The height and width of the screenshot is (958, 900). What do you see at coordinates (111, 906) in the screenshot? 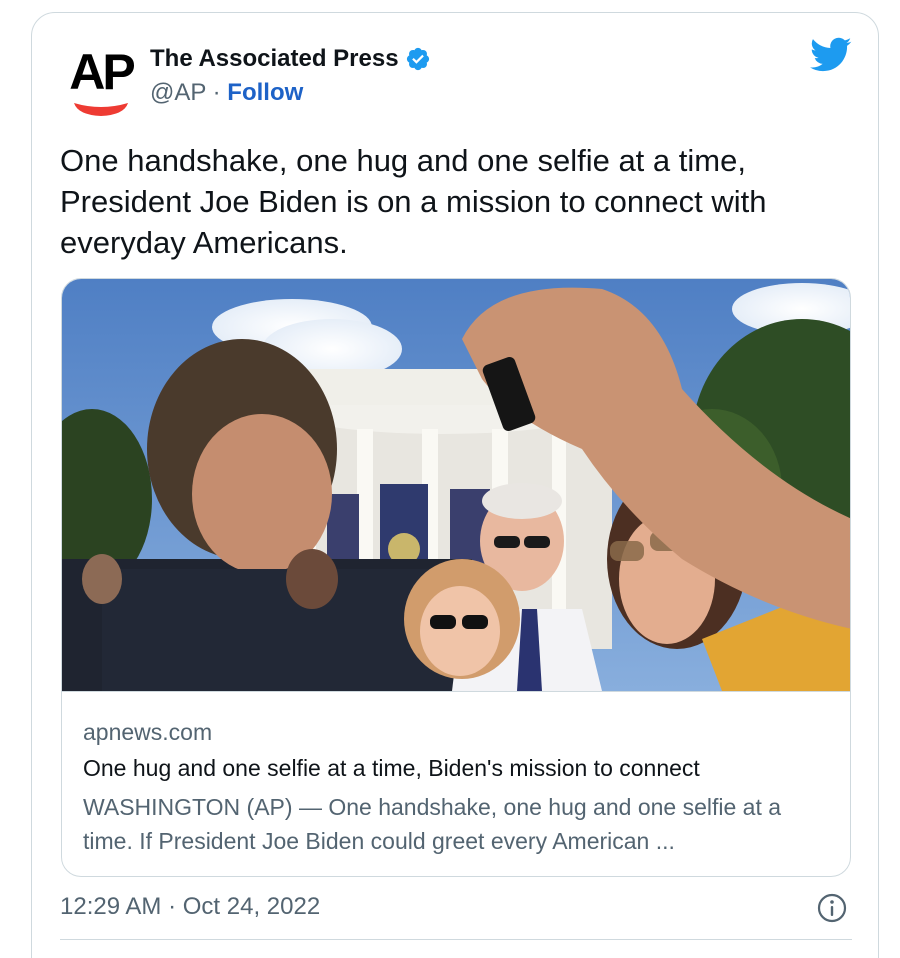
I see `tweet-time: 12:29 AM` at bounding box center [111, 906].